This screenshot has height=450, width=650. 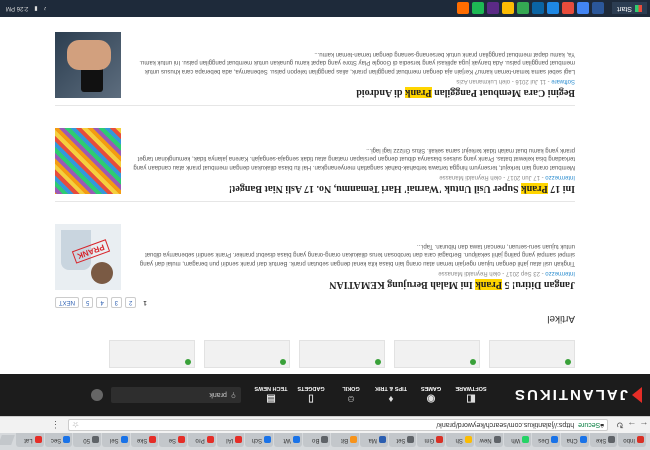 What do you see at coordinates (460, 440) in the screenshot?
I see `browser-tab: Sh` at bounding box center [460, 440].